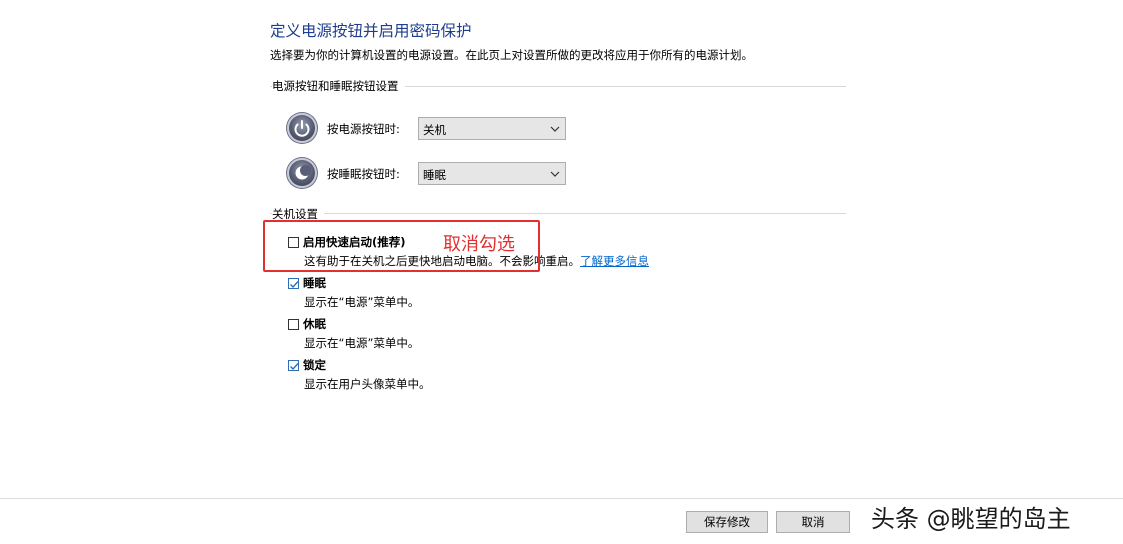 The height and width of the screenshot is (544, 1123). Describe the element at coordinates (558, 213) in the screenshot. I see `shutdown-section-divider` at that location.